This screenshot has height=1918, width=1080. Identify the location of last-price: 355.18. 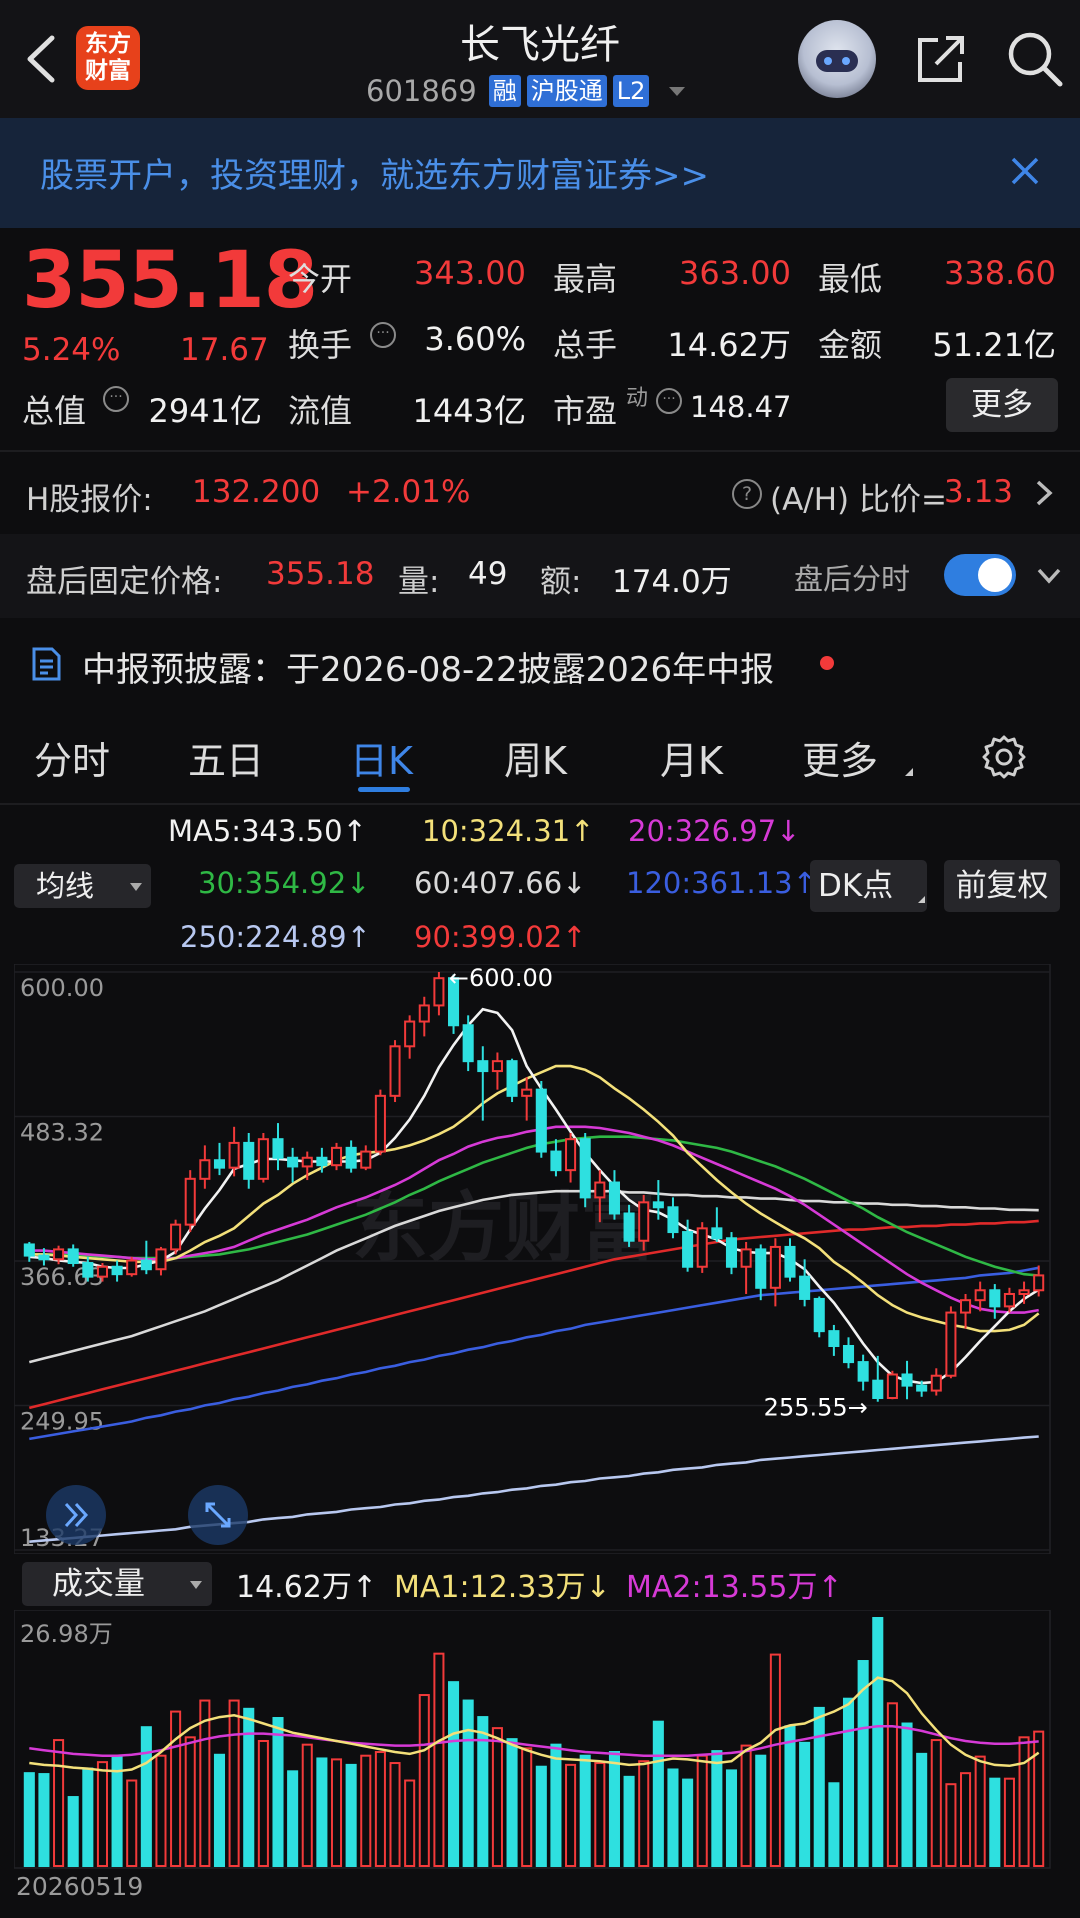
(170, 281).